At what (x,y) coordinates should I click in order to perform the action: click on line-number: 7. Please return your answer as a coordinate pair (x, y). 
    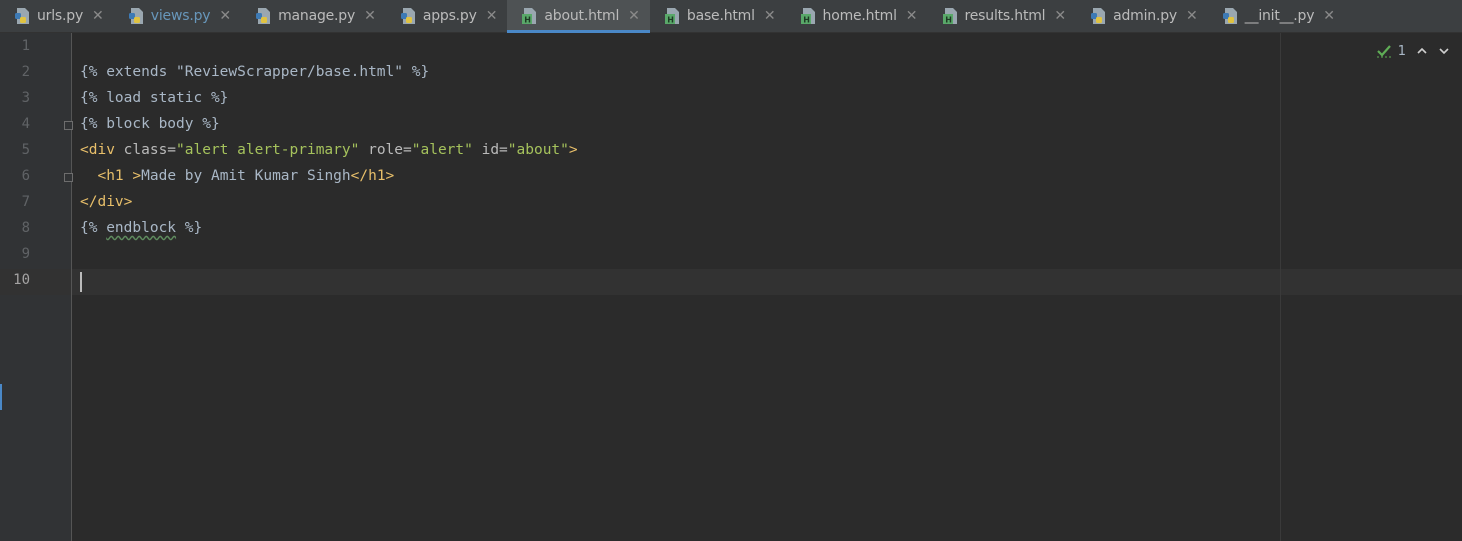
    Looking at the image, I should click on (25, 202).